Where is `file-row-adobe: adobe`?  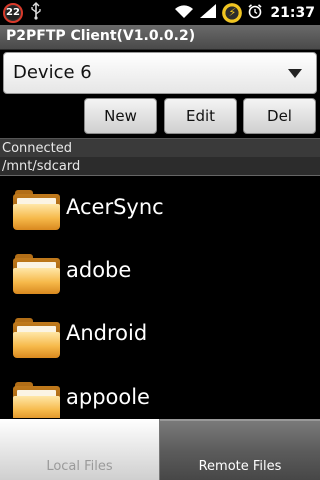
file-row-adobe: adobe is located at coordinates (160, 272).